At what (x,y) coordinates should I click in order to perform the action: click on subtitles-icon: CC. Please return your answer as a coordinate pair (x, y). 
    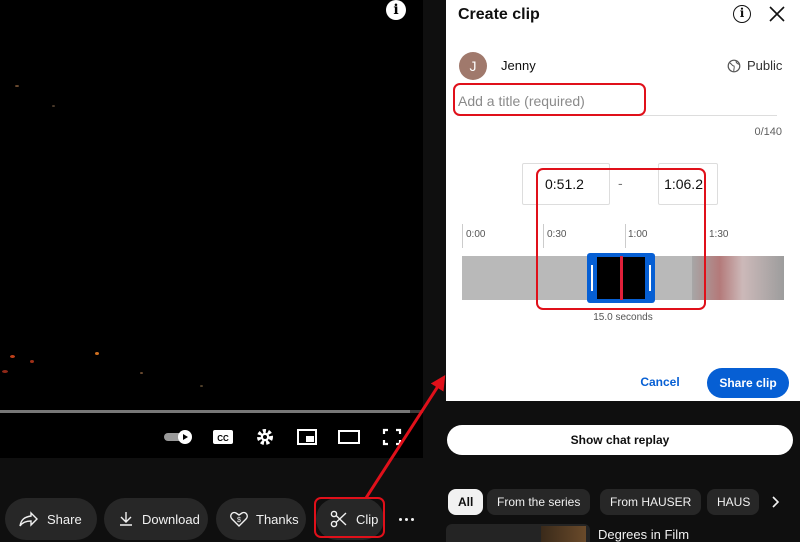
    Looking at the image, I should click on (223, 437).